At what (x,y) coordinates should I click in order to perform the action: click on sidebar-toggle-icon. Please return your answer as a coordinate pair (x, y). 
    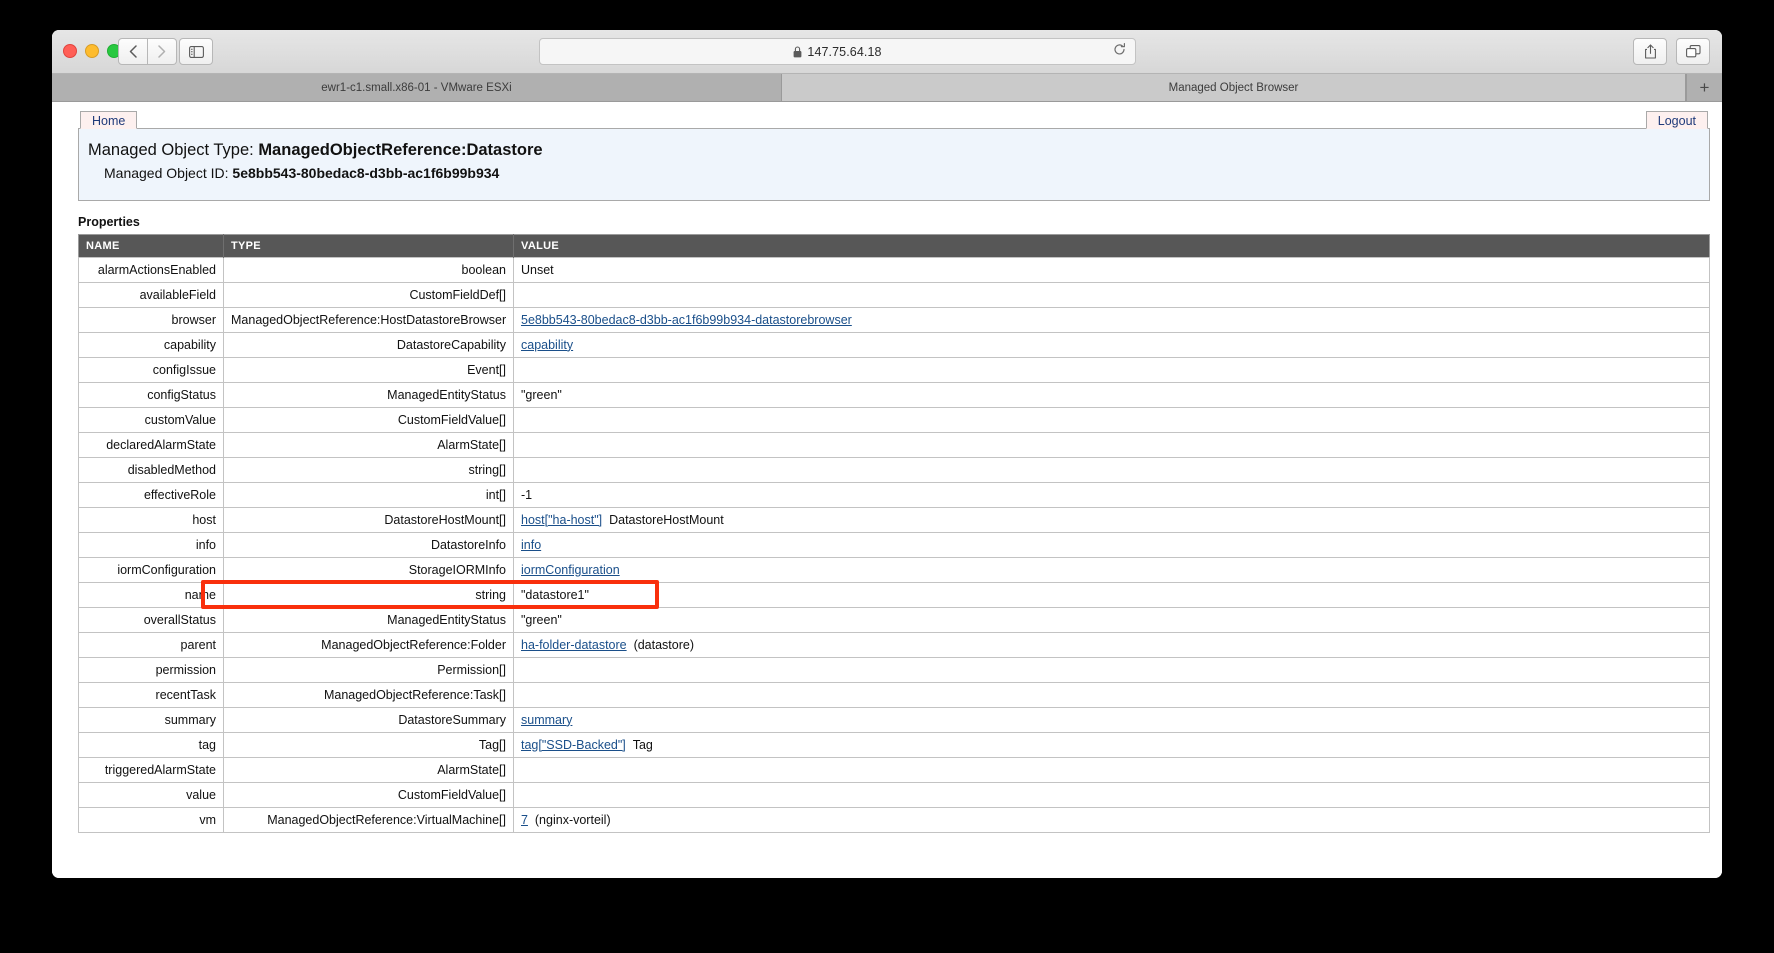
    Looking at the image, I should click on (196, 51).